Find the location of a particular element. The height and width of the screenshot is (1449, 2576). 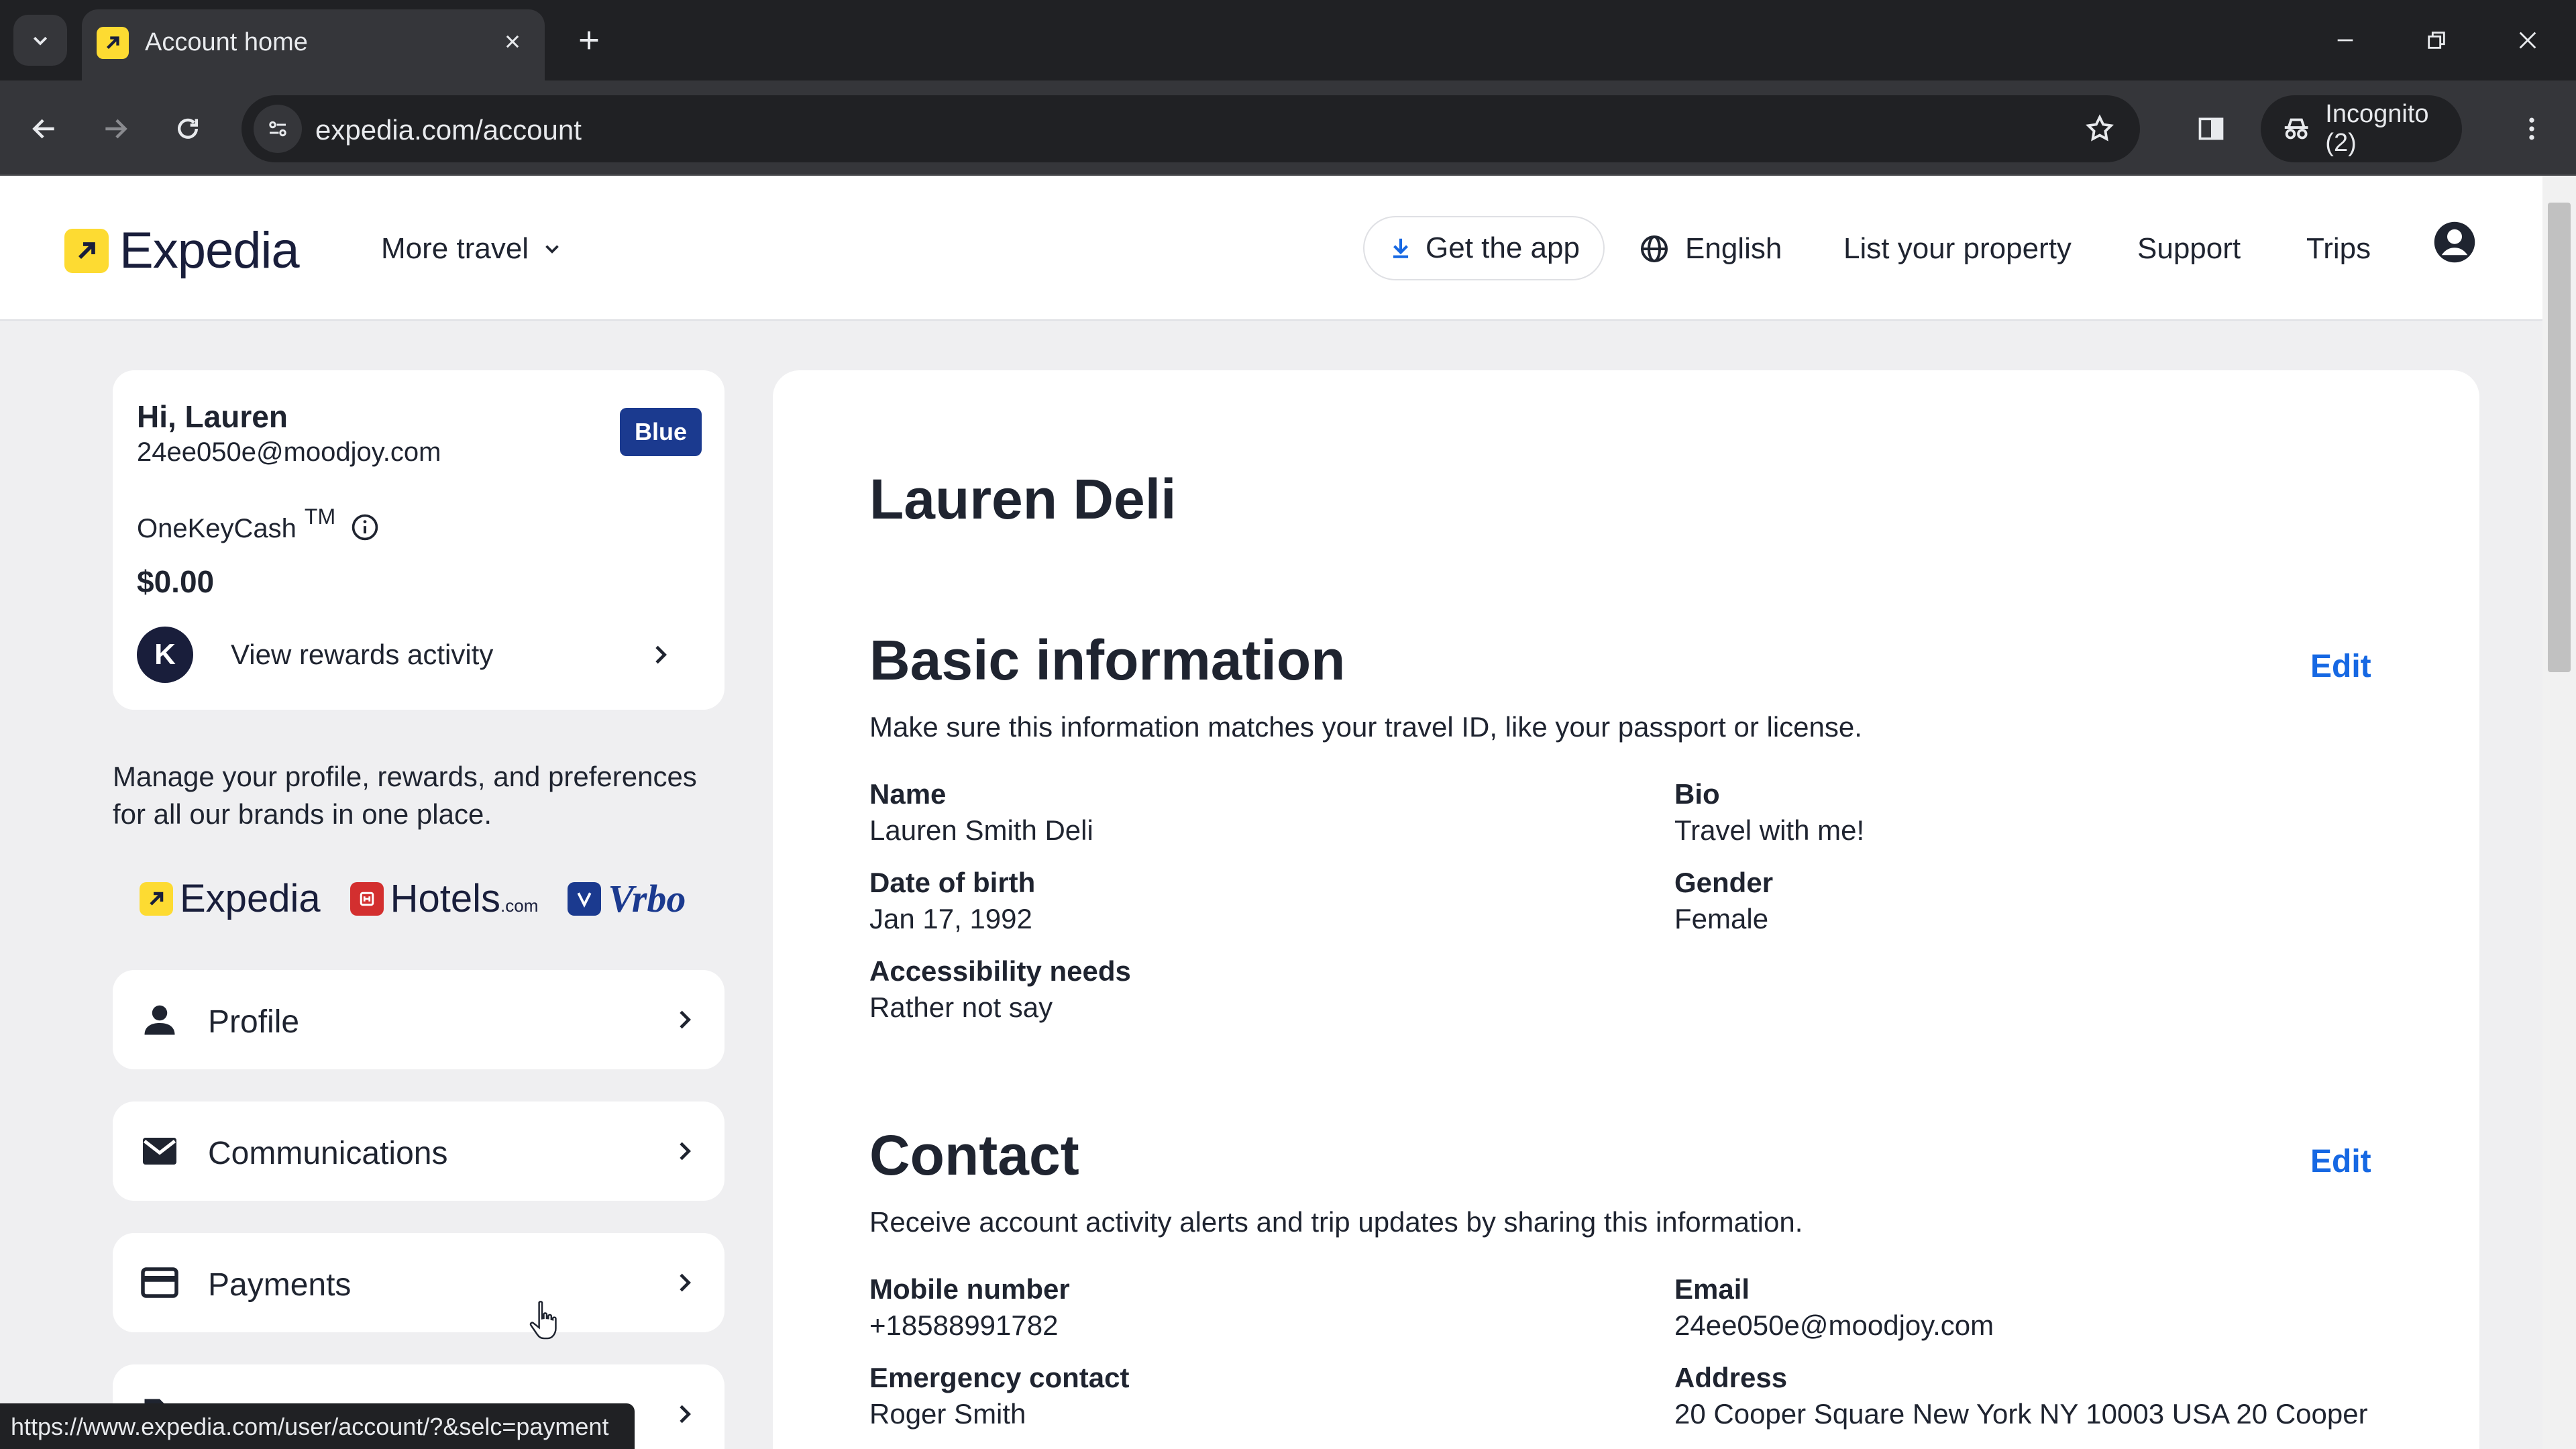

dob-value: Jan 17, 1992 is located at coordinates (950, 918).